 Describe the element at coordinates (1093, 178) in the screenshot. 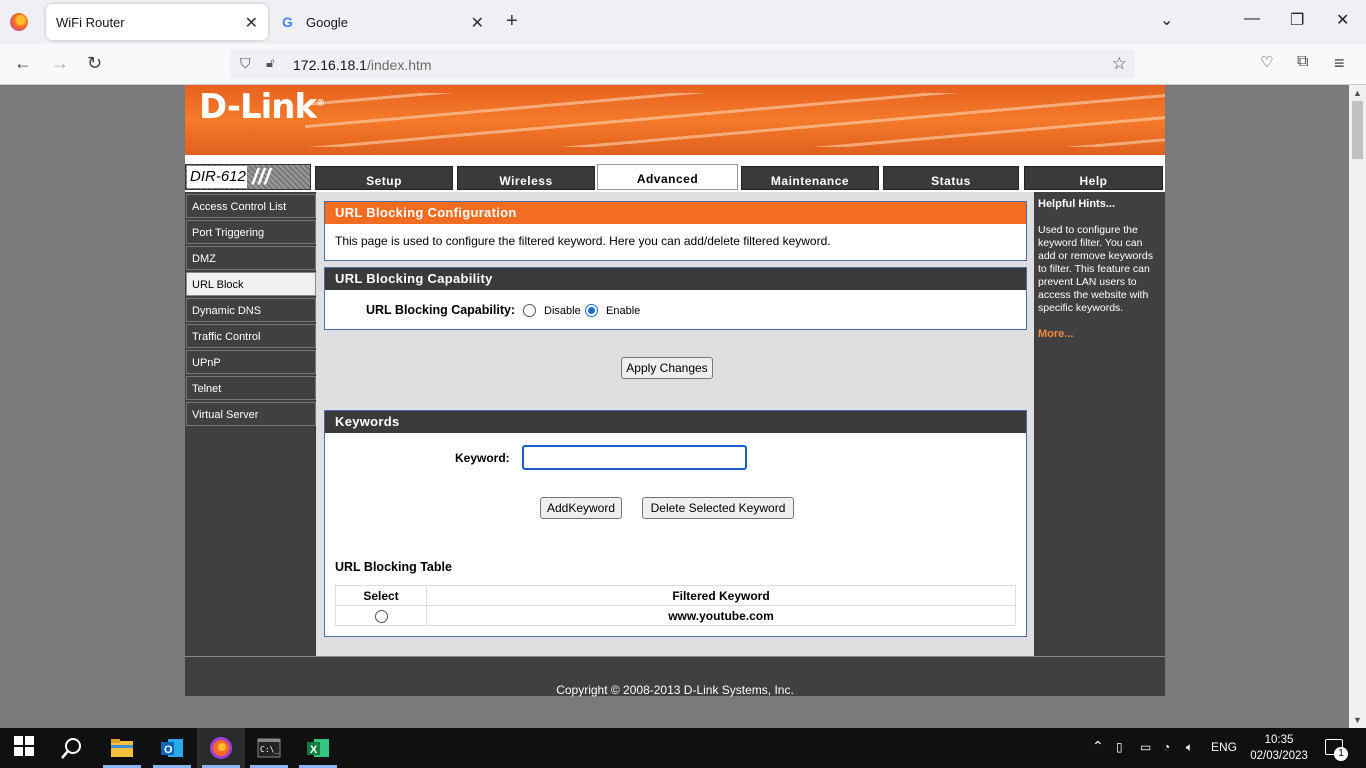

I see `tab-help: Help` at that location.